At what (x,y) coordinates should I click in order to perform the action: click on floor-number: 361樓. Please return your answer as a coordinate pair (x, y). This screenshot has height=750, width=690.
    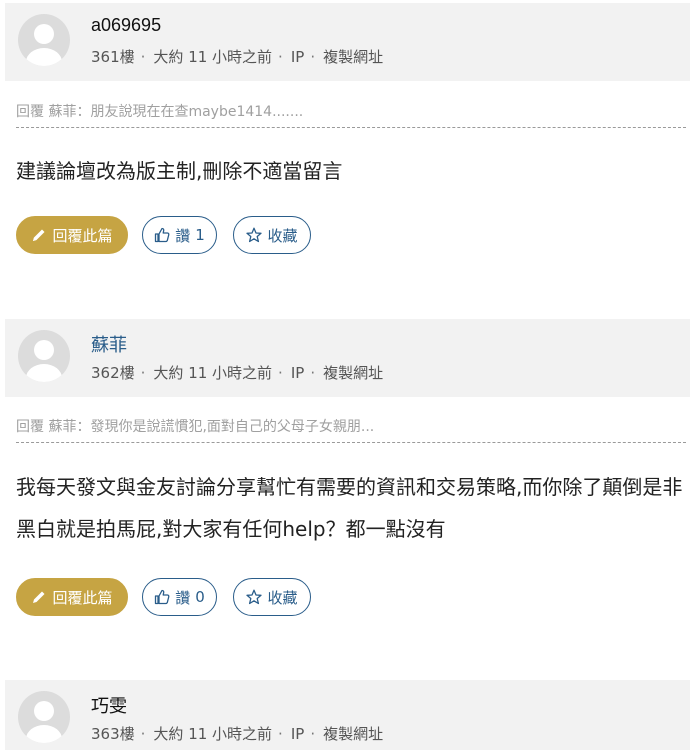
    Looking at the image, I should click on (113, 57).